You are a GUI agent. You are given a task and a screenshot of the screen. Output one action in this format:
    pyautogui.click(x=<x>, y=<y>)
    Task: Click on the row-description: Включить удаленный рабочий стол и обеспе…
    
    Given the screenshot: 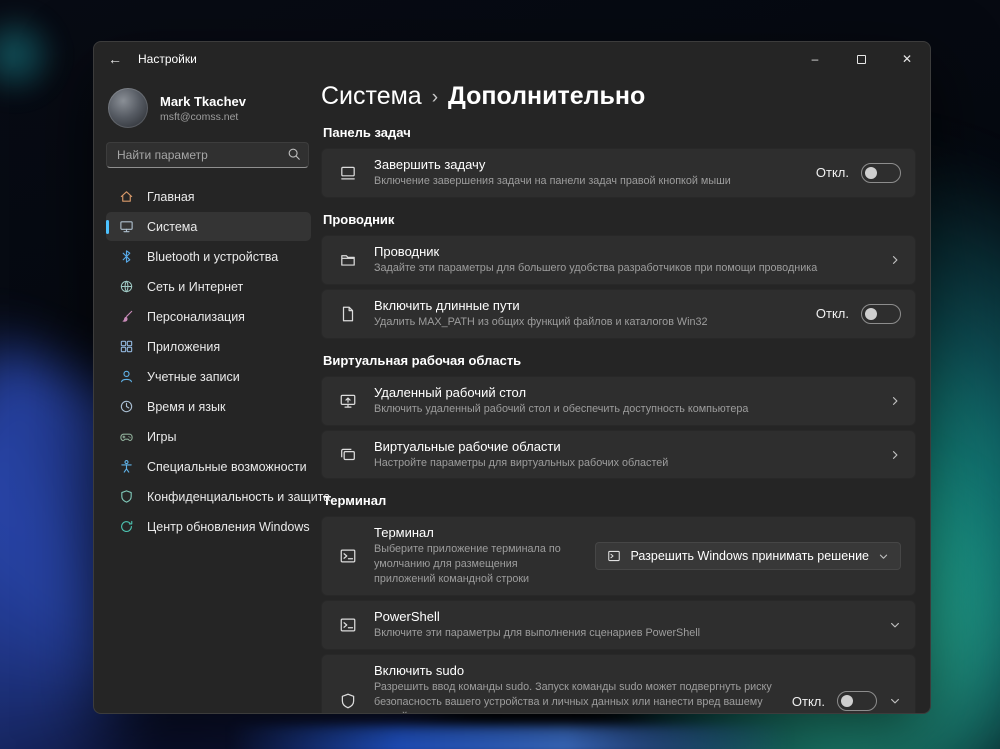 What is the action you would take?
    pyautogui.click(x=561, y=408)
    